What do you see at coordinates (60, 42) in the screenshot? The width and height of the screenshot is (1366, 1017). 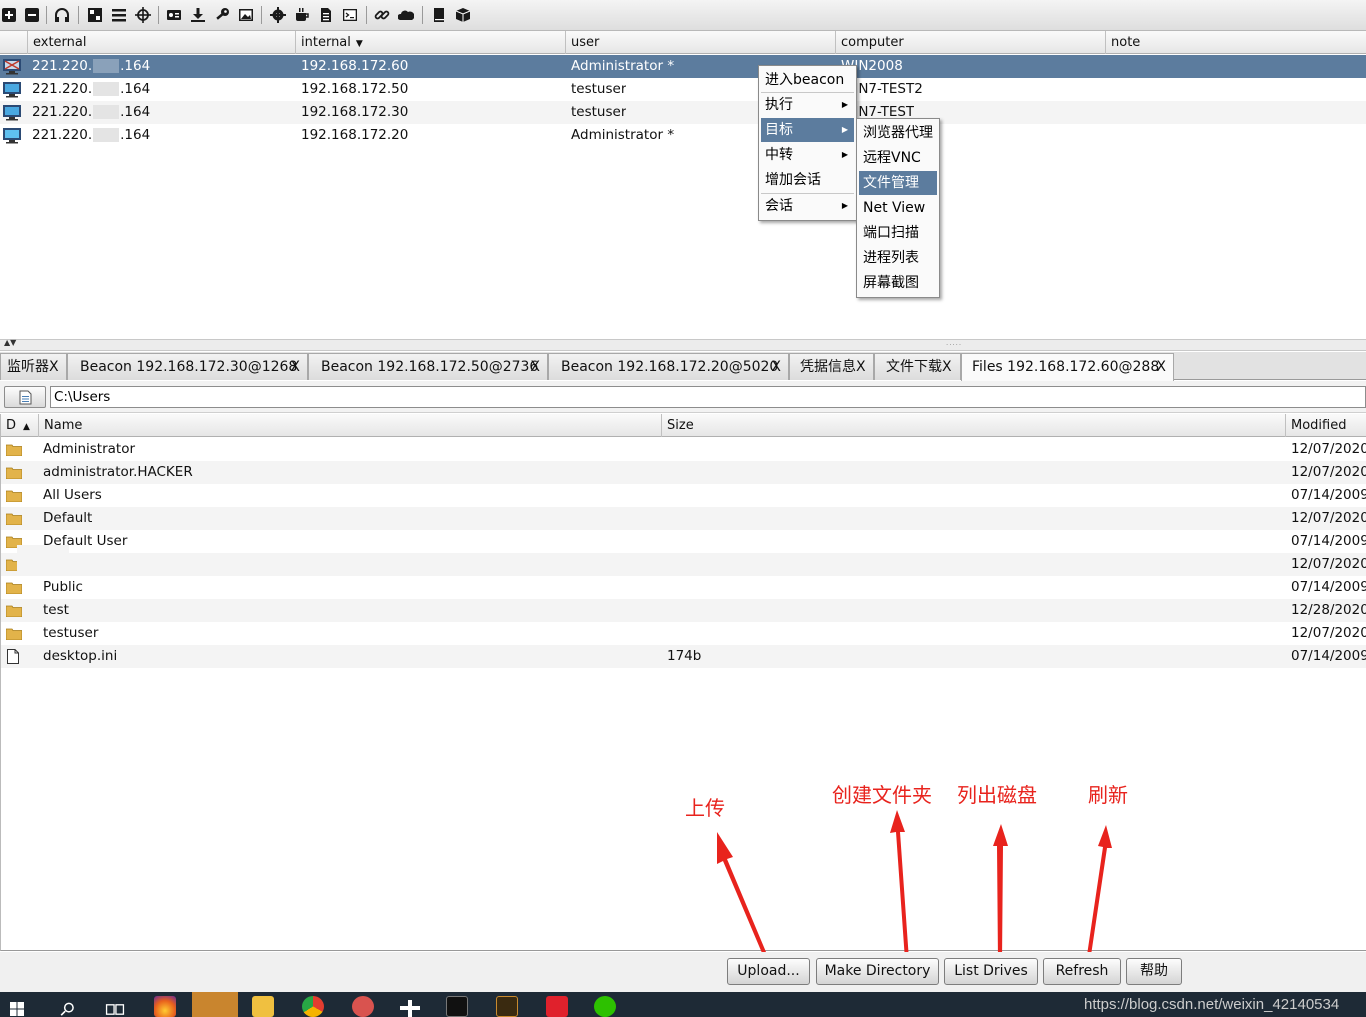 I see `col-label: external` at bounding box center [60, 42].